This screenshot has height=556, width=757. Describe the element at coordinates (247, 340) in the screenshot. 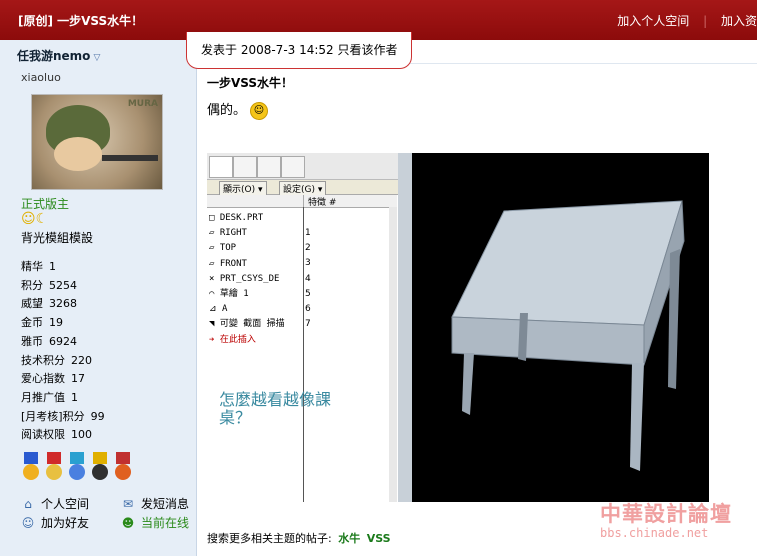

I see `tree-item: ➔ 在此插入` at that location.